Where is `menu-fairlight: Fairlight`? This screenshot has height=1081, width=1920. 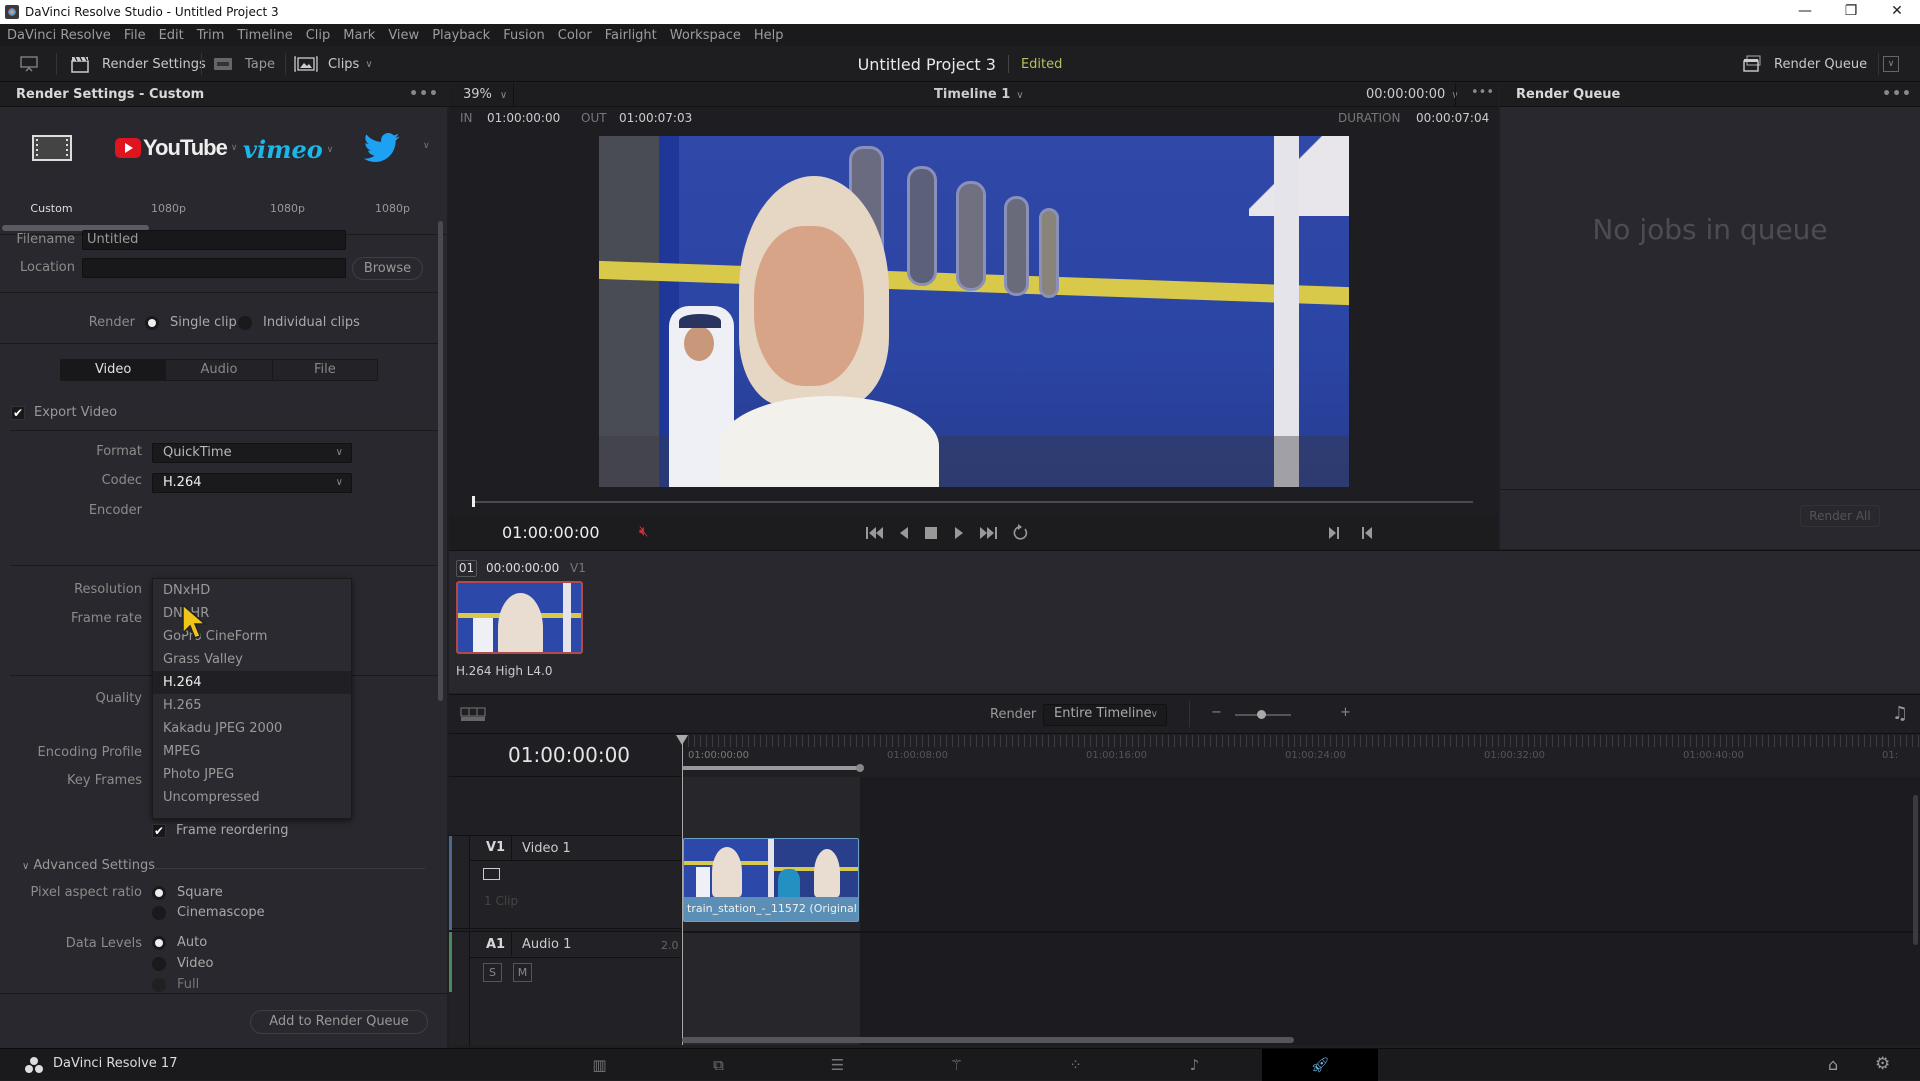 menu-fairlight: Fairlight is located at coordinates (631, 35).